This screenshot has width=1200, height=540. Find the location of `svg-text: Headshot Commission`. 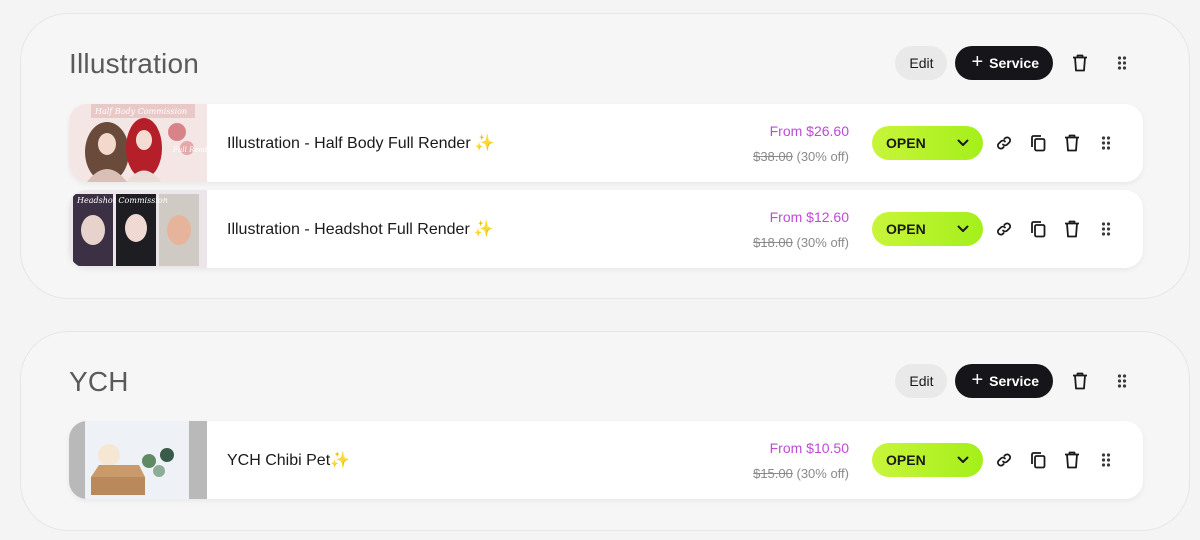

svg-text: Headshot Commission is located at coordinates (122, 200).